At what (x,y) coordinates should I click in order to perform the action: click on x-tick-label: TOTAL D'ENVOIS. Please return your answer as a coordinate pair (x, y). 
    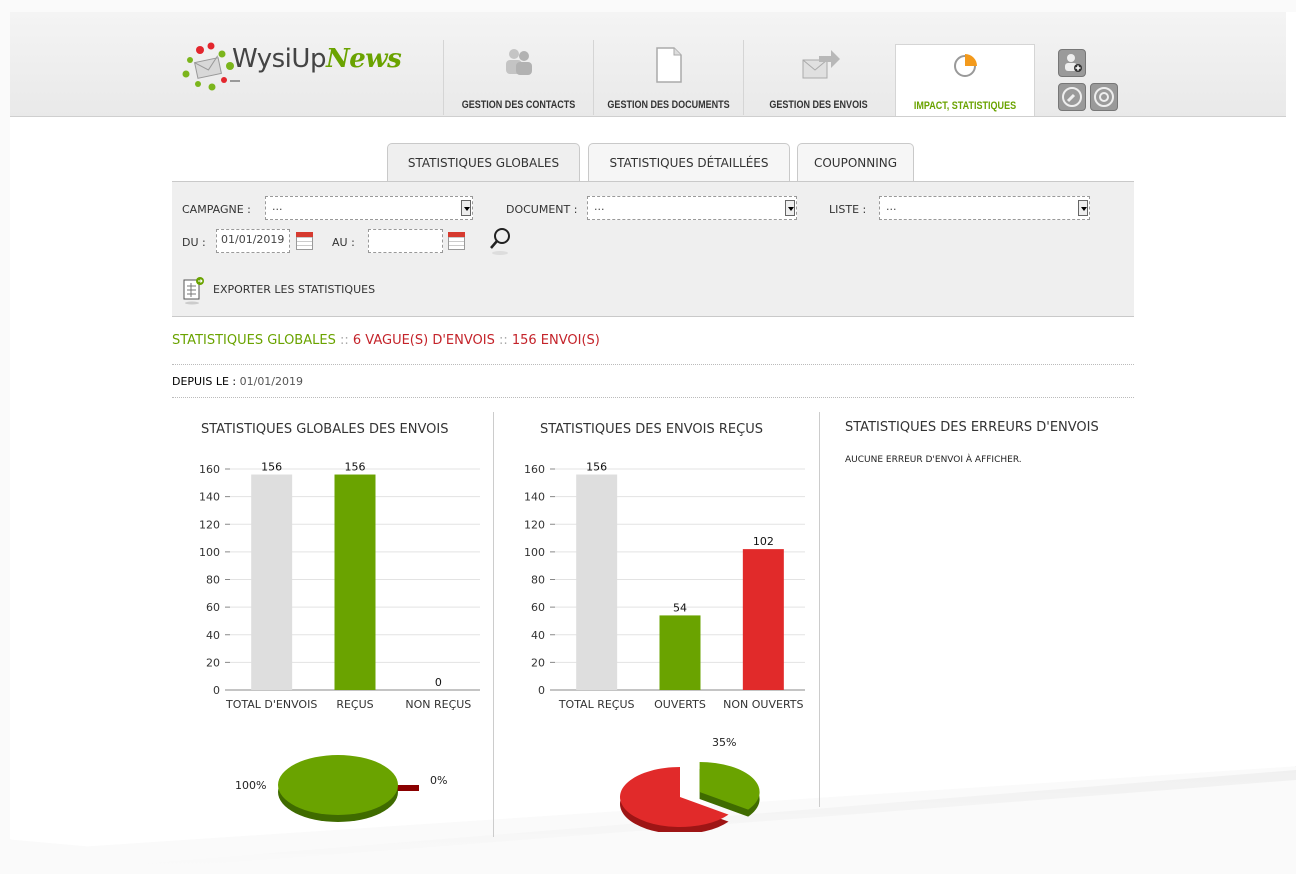
    Looking at the image, I should click on (271, 704).